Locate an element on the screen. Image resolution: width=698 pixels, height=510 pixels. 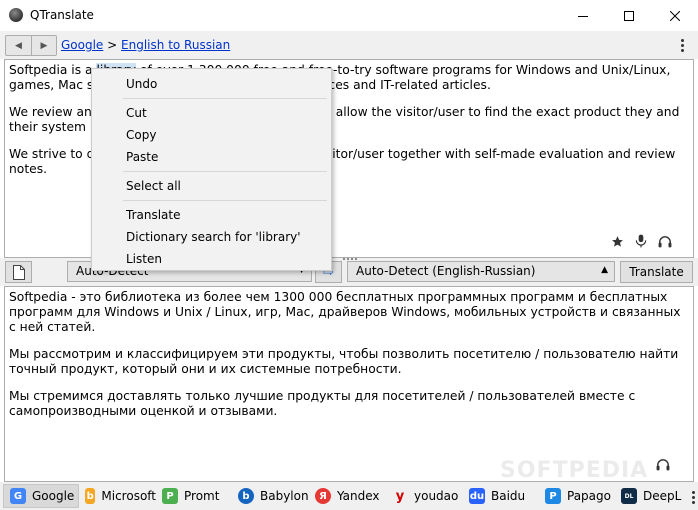
service-tab-google: G Google is located at coordinates (41, 496).